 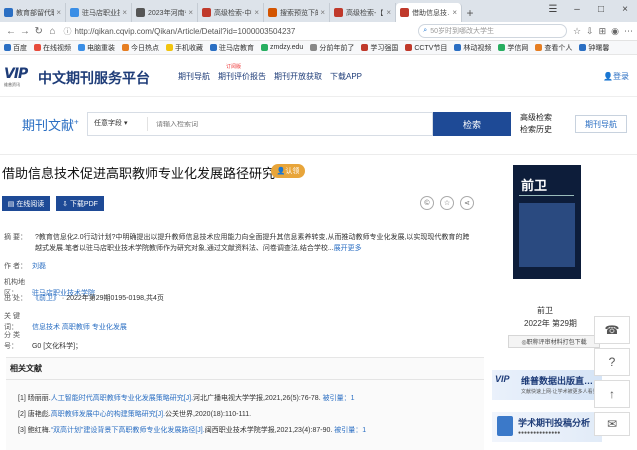 I want to click on more-icon: ⋯, so click(x=628, y=31).